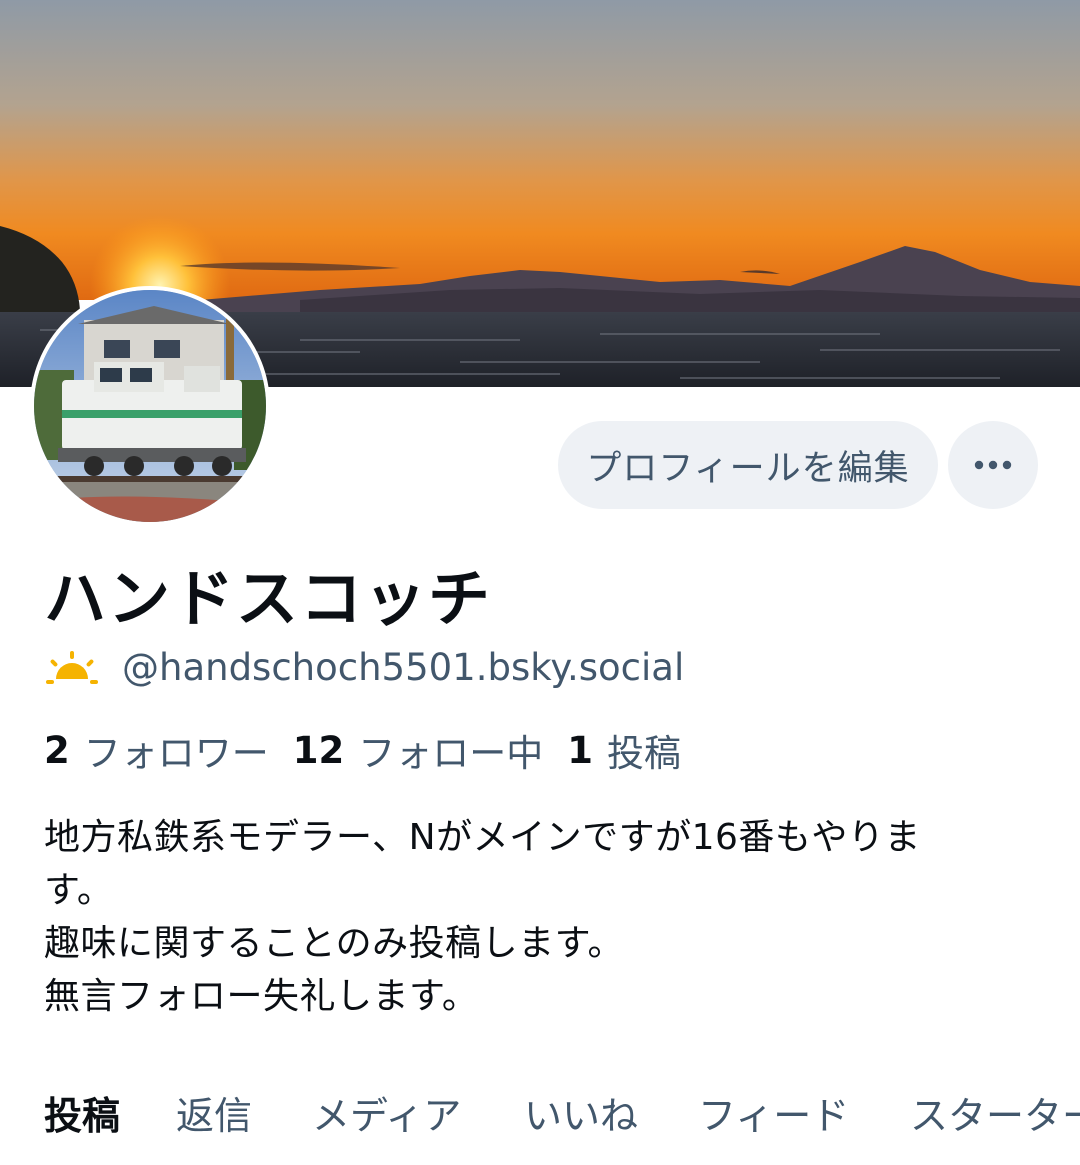 This screenshot has width=1080, height=1165. I want to click on tab-feeds: フィード, so click(773, 1112).